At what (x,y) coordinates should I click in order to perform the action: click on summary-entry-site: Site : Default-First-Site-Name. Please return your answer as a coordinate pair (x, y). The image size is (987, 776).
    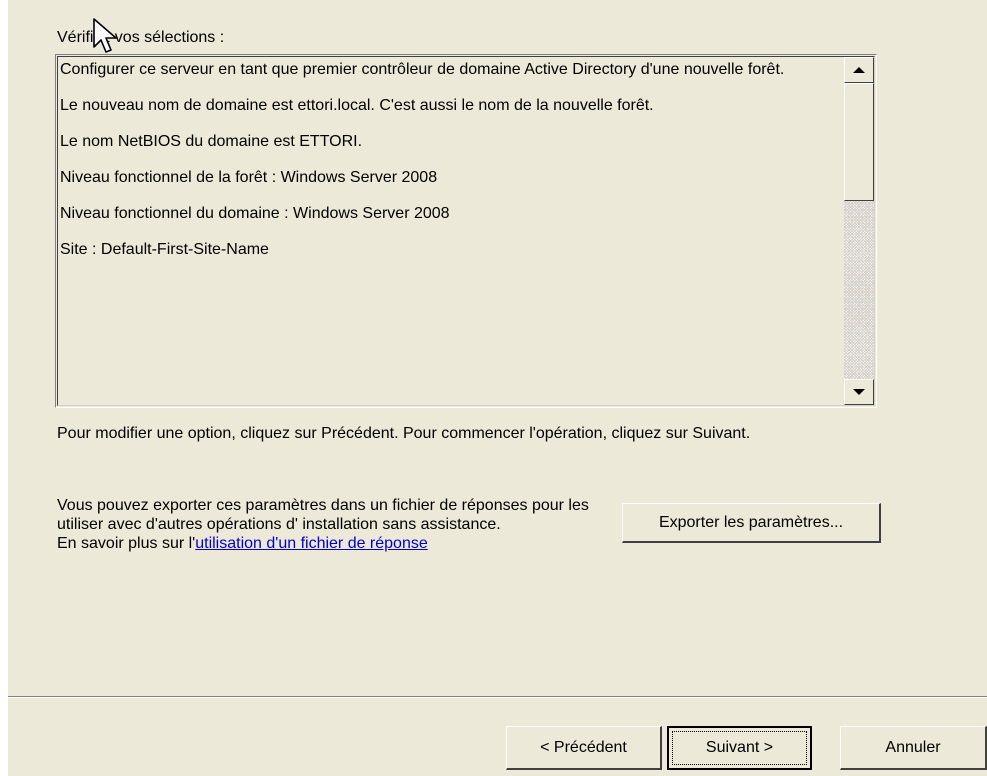
    Looking at the image, I should click on (164, 249).